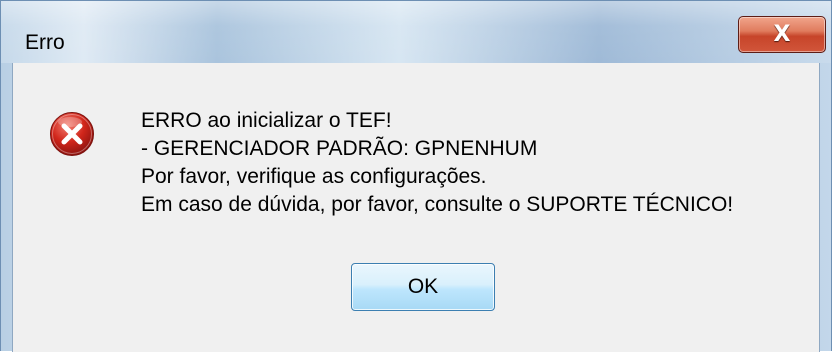  I want to click on message-line: ERRO ao inicializar o TEF!, so click(266, 120).